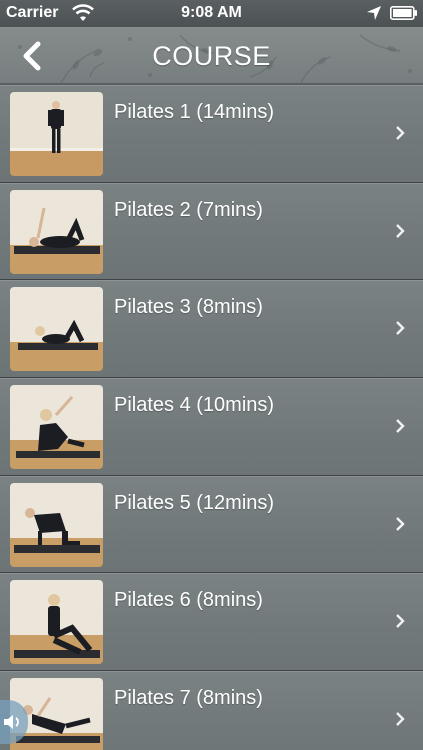 The image size is (423, 750). Describe the element at coordinates (211, 329) in the screenshot. I see `course-row-pilates-3: Pilates 3 (8mins)` at that location.